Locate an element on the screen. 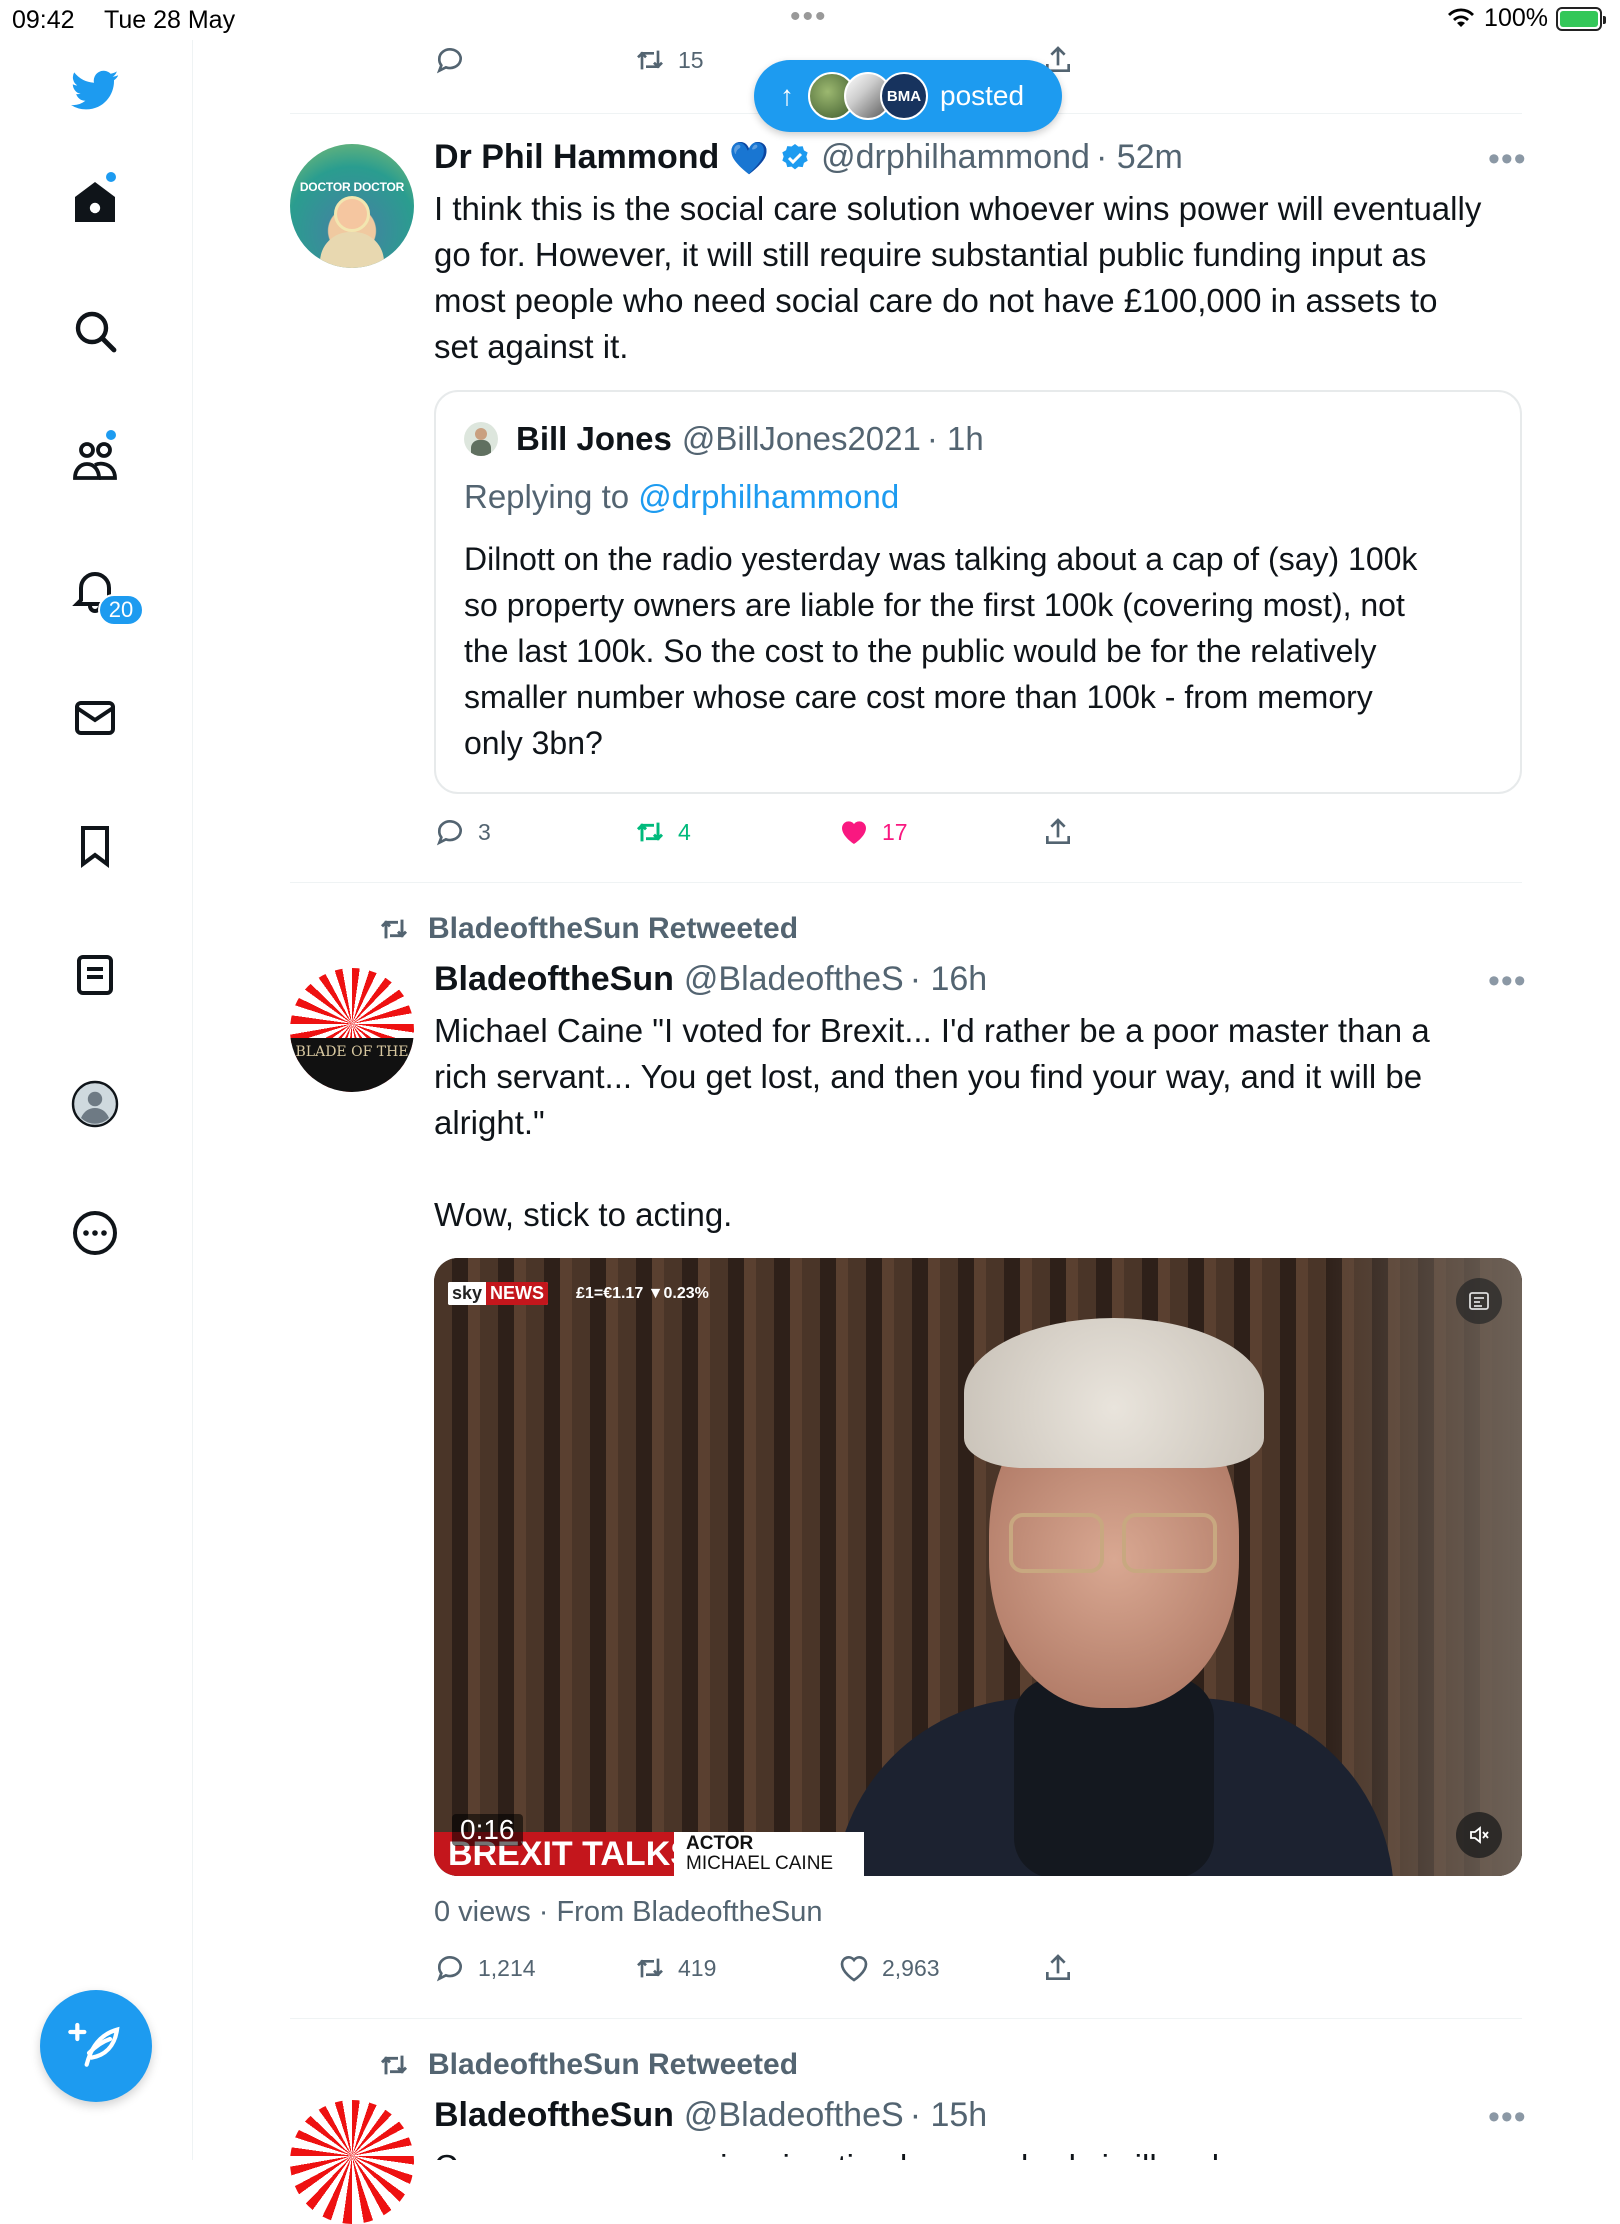  author-name: Dr Phil Hammond is located at coordinates (576, 157).